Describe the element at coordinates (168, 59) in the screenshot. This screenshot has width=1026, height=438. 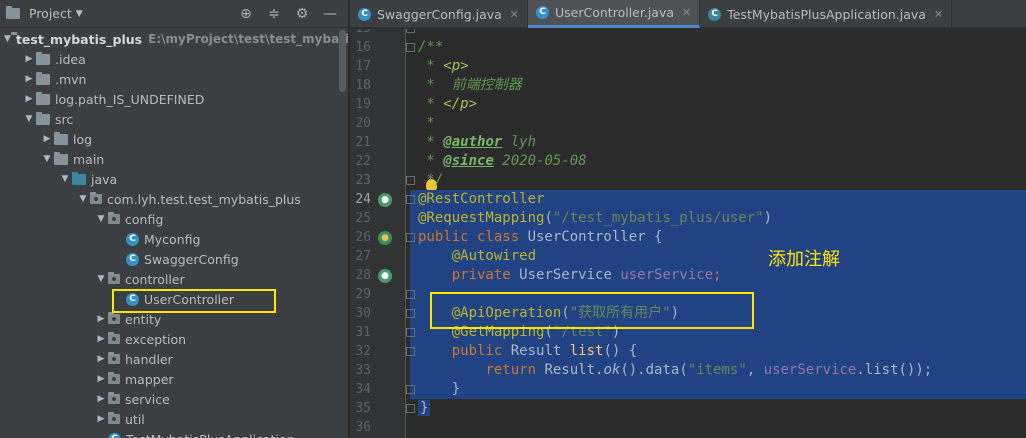
I see `tree-item: ▶ .idea` at that location.